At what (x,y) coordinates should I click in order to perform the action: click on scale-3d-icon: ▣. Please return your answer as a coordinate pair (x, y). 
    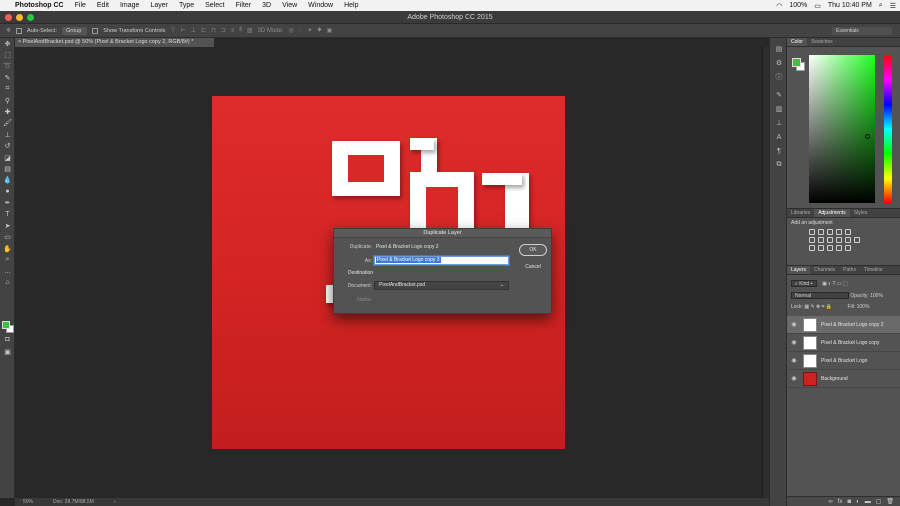
    Looking at the image, I should click on (330, 30).